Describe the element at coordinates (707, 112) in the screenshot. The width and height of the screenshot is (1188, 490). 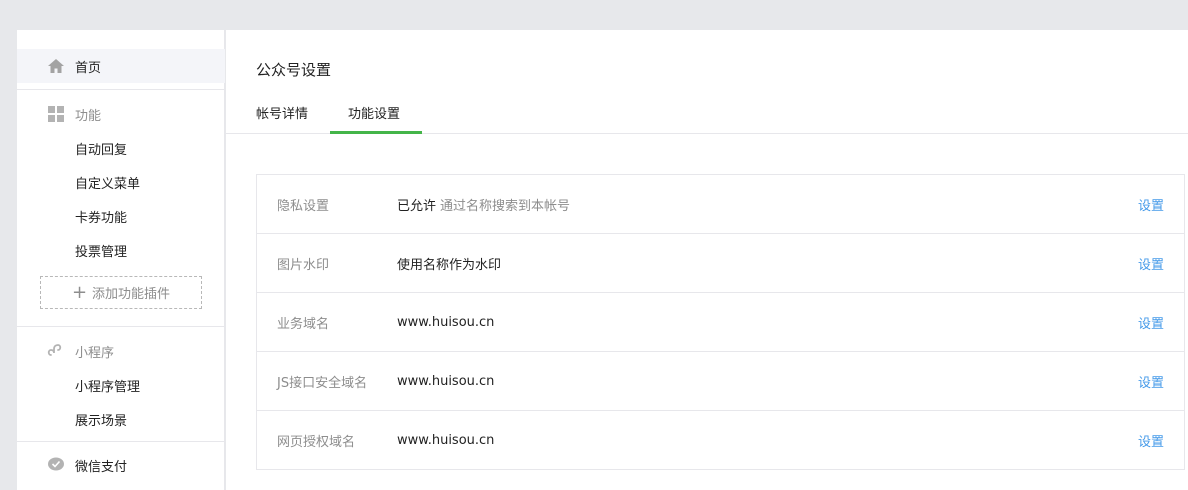
I see `tab-bar: 帐号详情 功能设置` at that location.